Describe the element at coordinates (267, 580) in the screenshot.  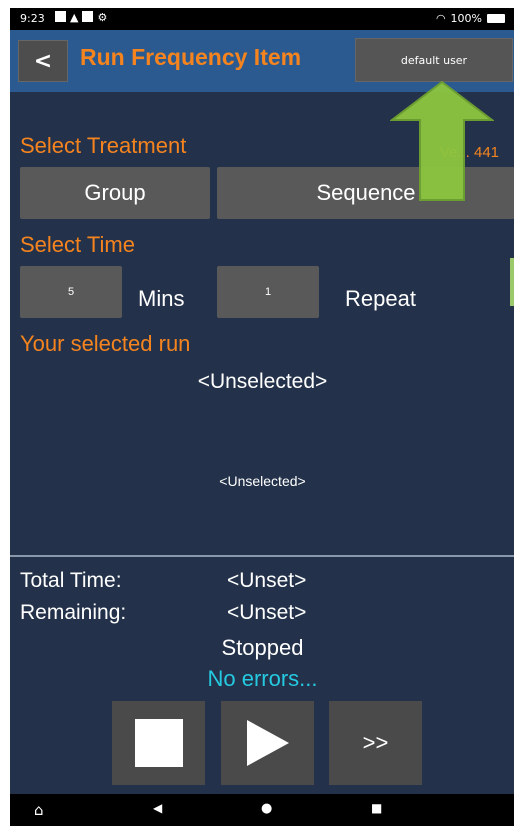
I see `total-time-value: <Unset>` at that location.